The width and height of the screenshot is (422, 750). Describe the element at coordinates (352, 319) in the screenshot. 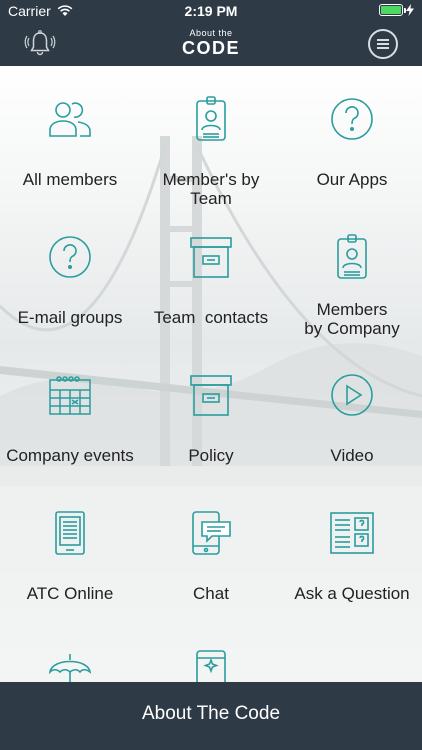

I see `menu-label: Members by Company` at that location.